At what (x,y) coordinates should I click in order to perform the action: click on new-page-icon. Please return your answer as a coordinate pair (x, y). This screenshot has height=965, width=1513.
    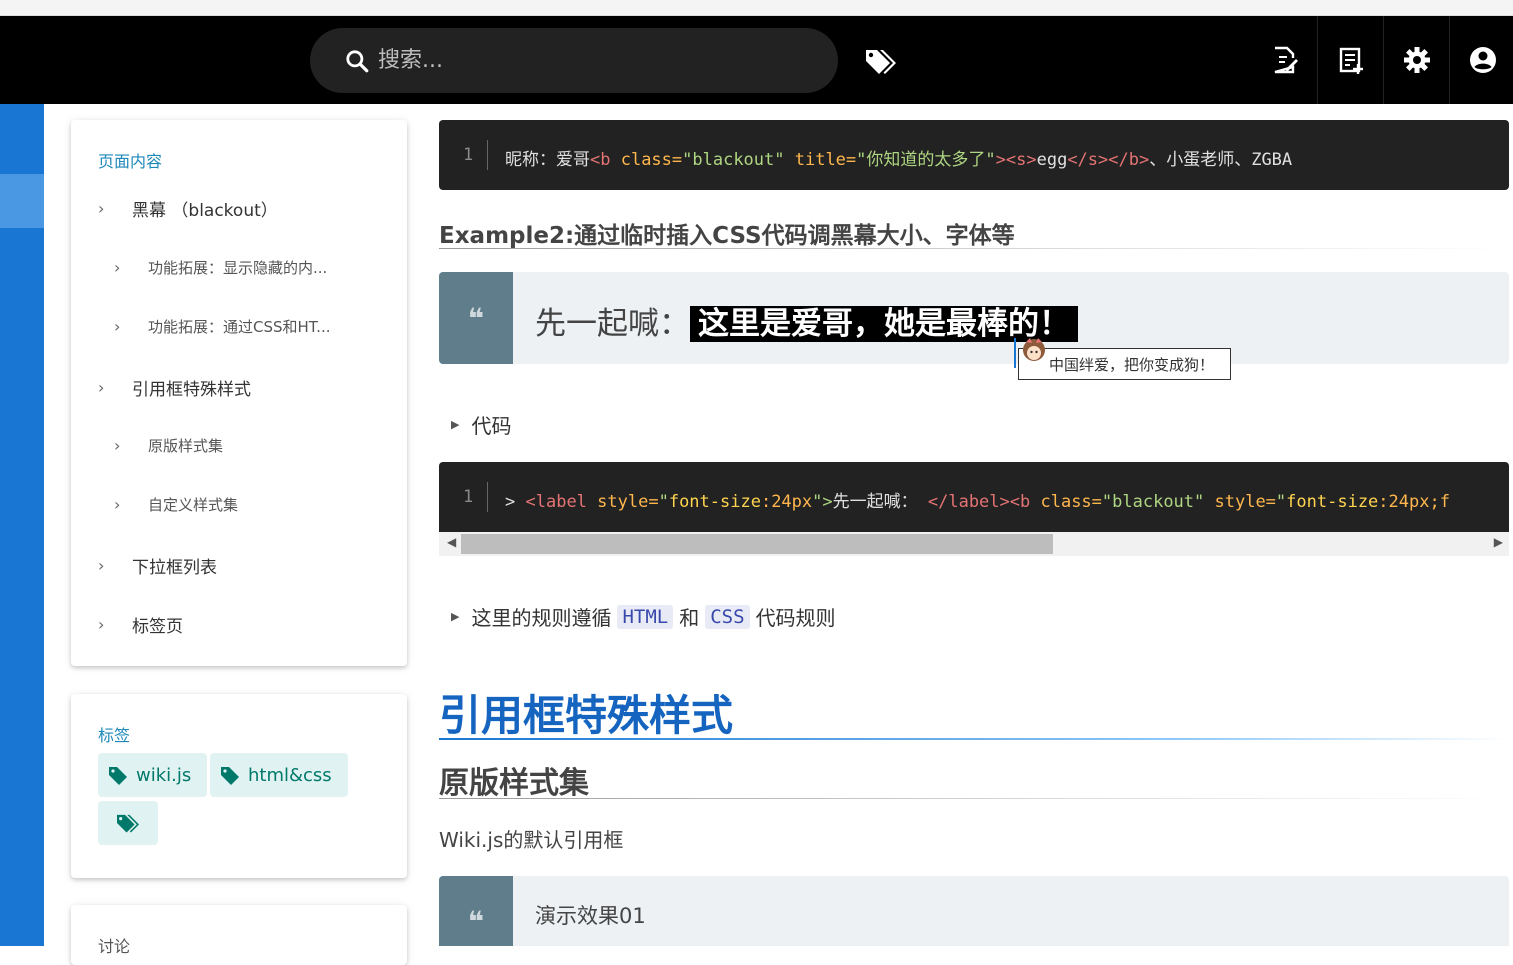
    Looking at the image, I should click on (1286, 60).